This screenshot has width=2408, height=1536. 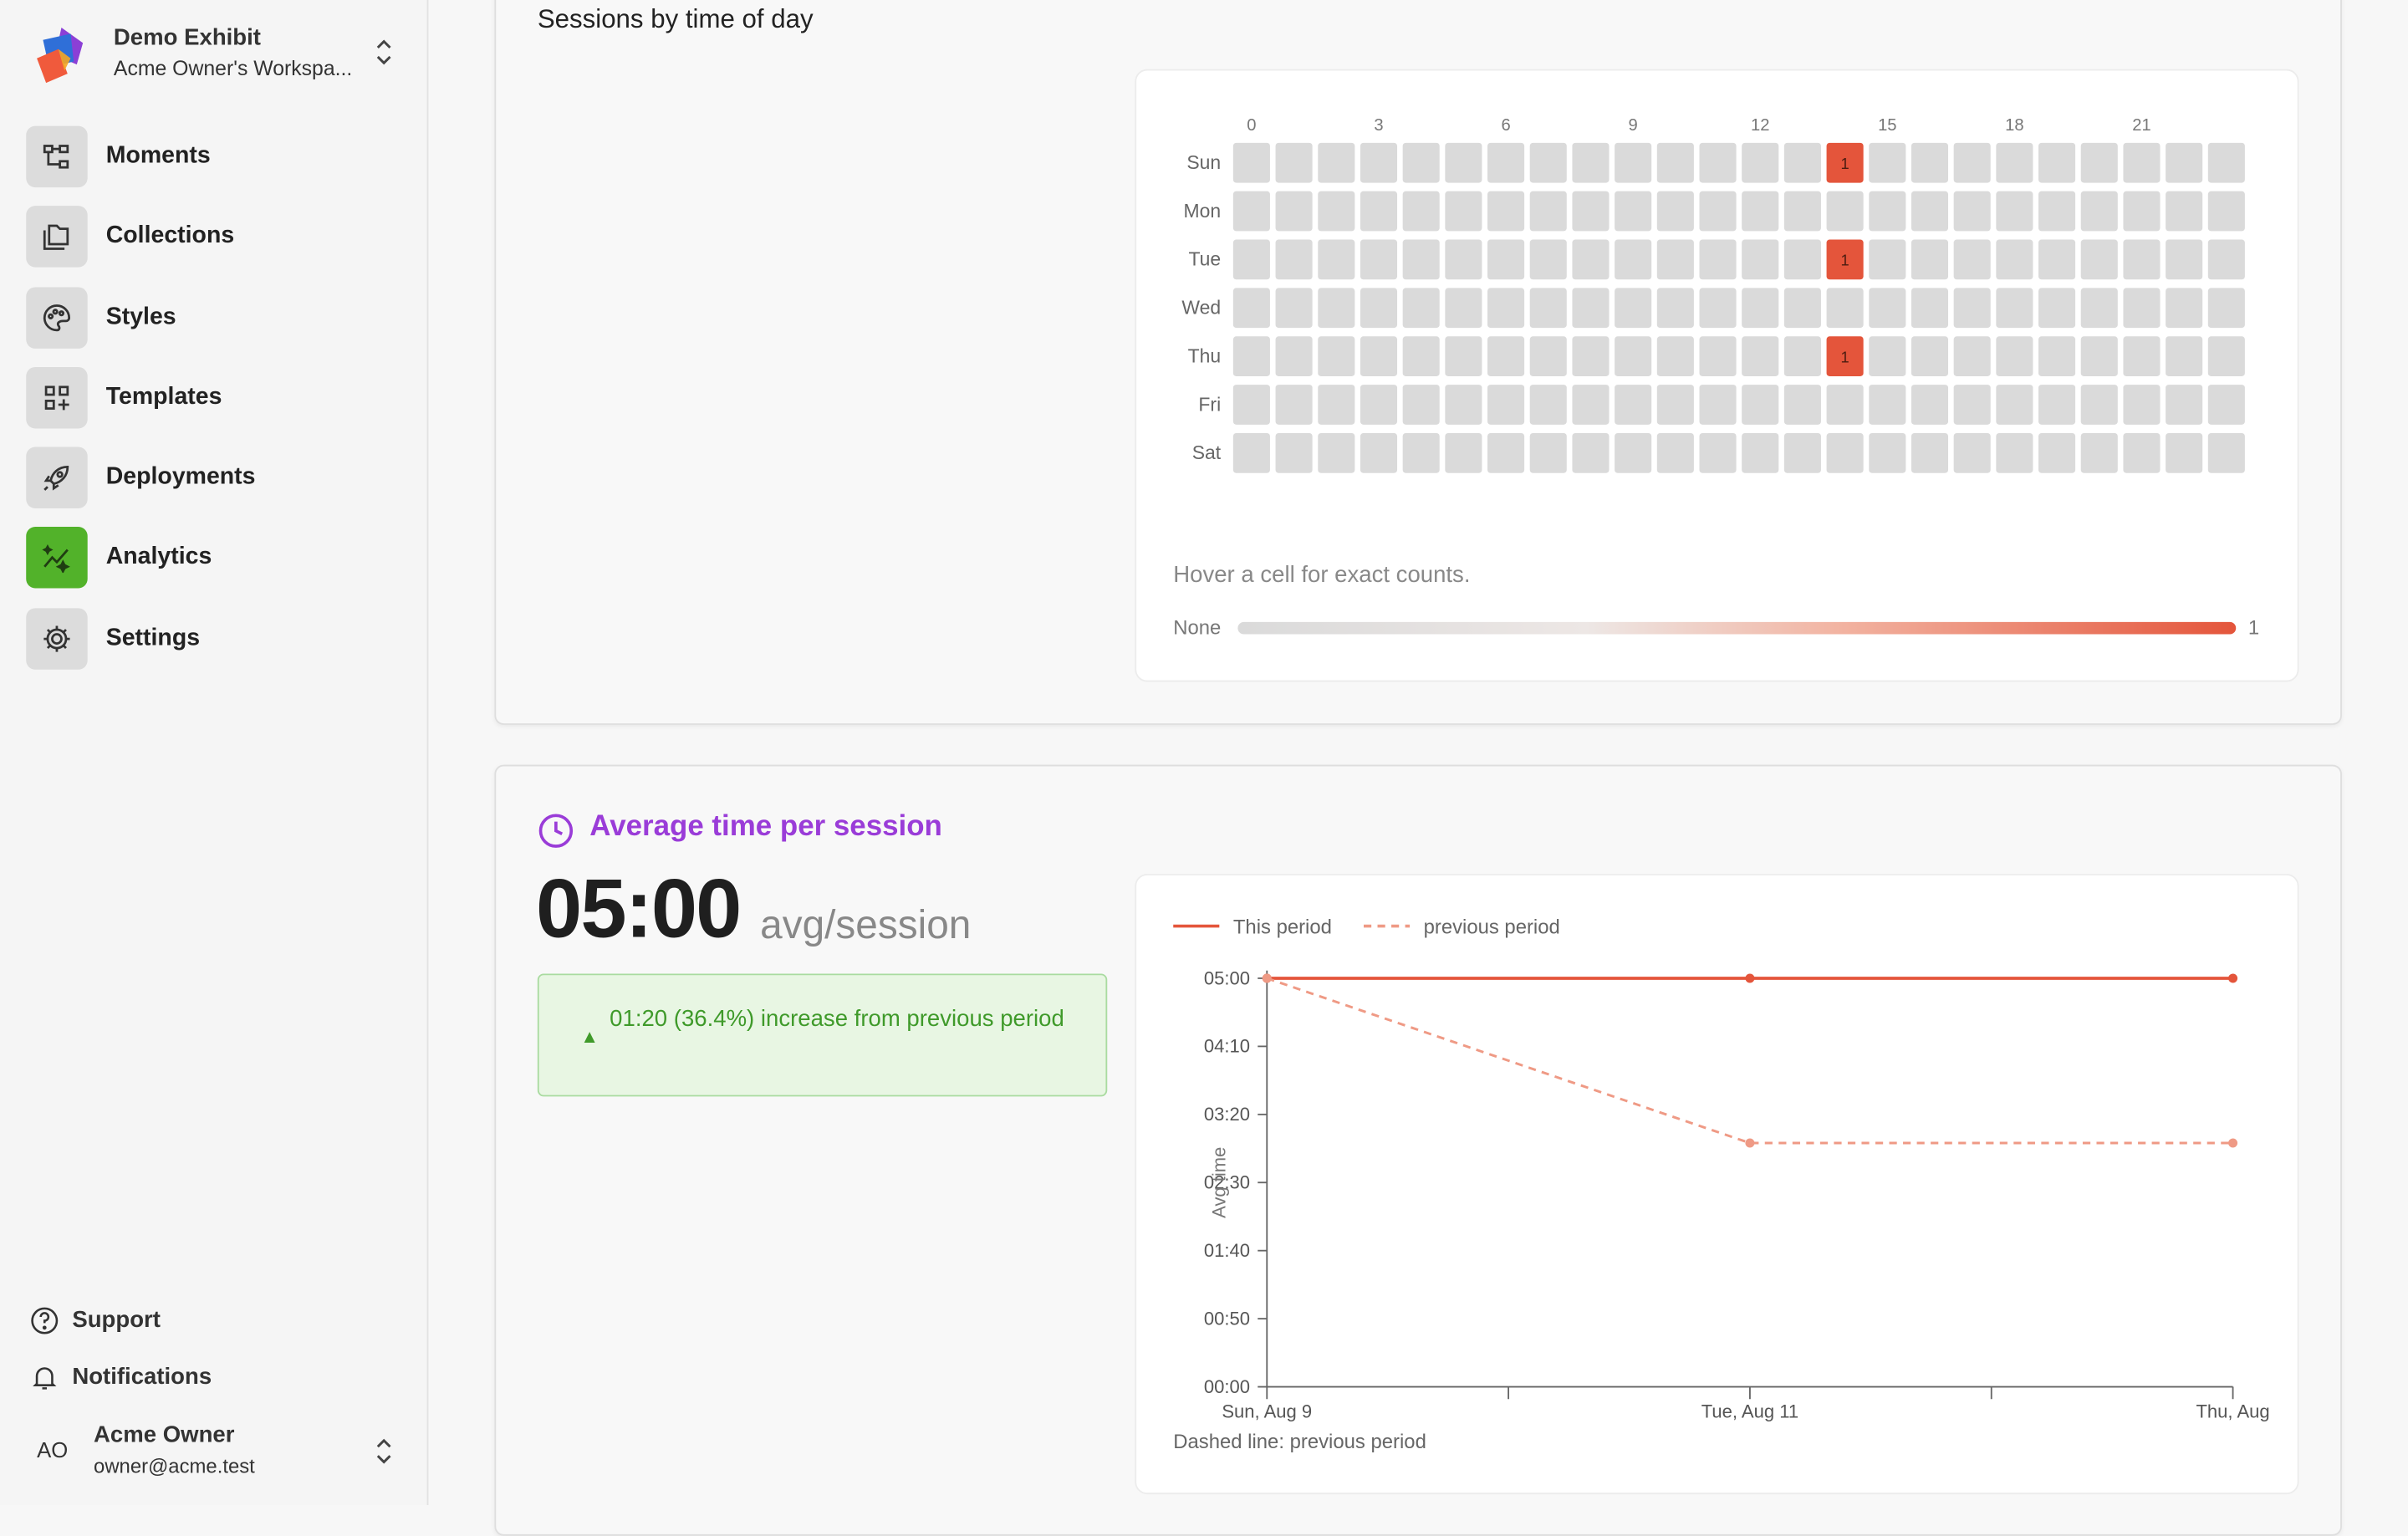 What do you see at coordinates (57, 638) in the screenshot?
I see `gear-icon` at bounding box center [57, 638].